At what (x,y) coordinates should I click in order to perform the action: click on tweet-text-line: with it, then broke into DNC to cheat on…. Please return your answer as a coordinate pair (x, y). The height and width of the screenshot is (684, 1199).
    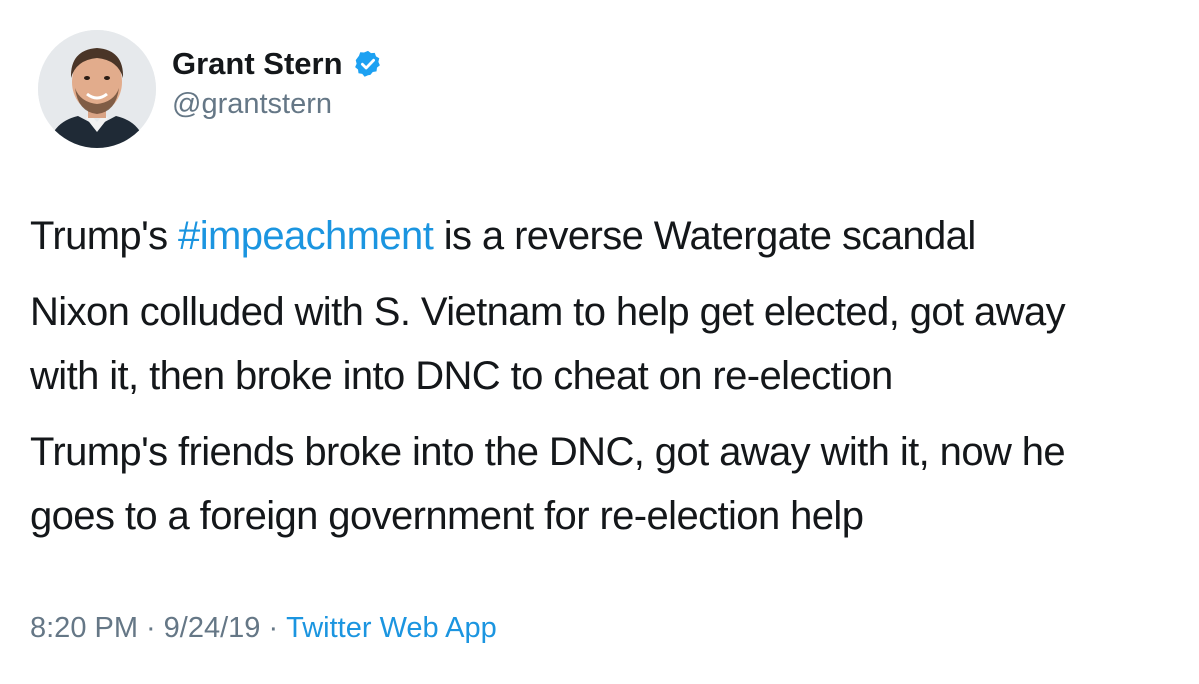
    Looking at the image, I should click on (461, 376).